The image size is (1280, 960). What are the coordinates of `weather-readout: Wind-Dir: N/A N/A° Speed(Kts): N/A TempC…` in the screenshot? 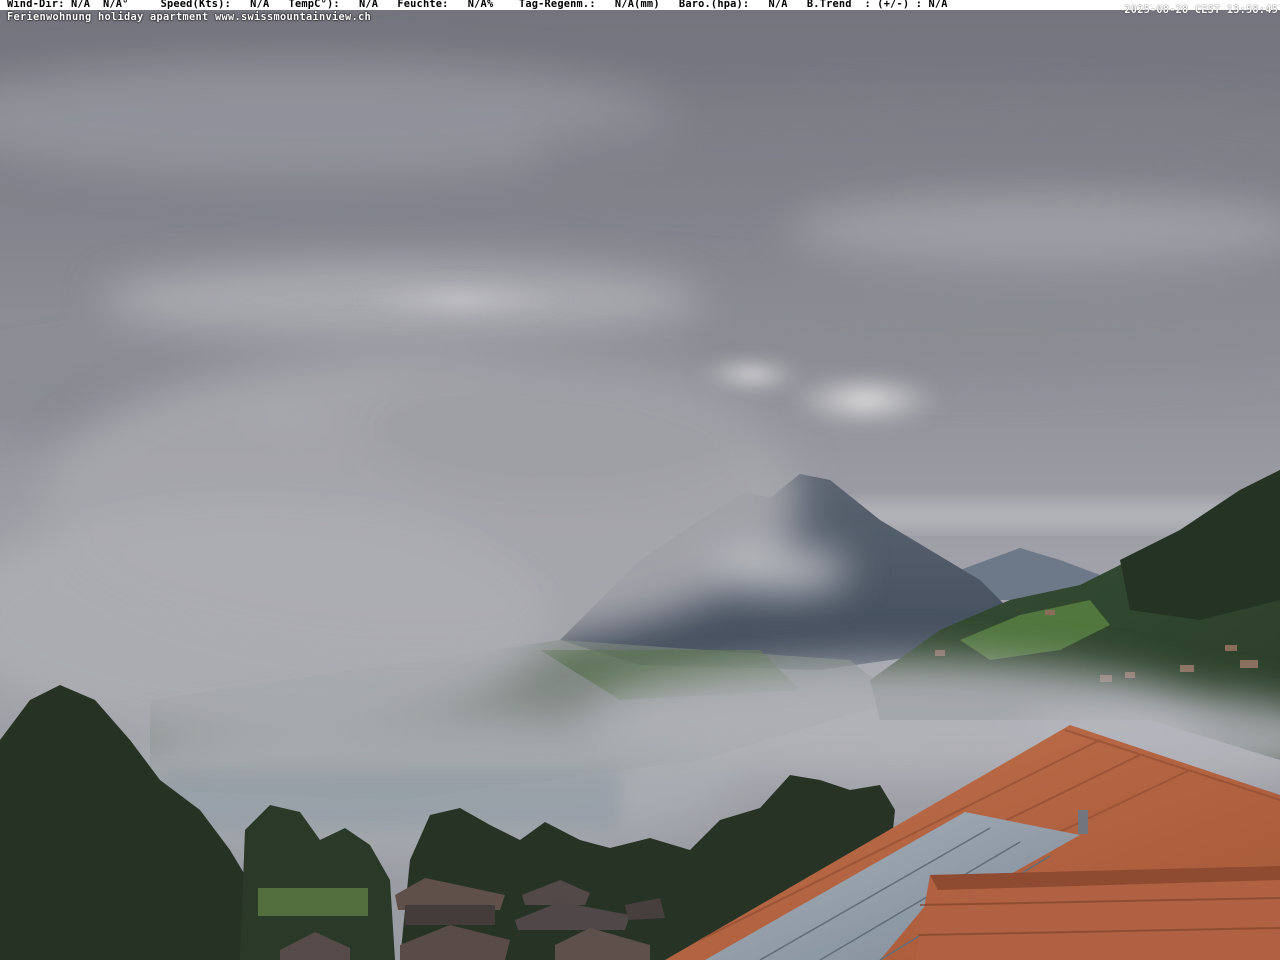 It's located at (477, 5).